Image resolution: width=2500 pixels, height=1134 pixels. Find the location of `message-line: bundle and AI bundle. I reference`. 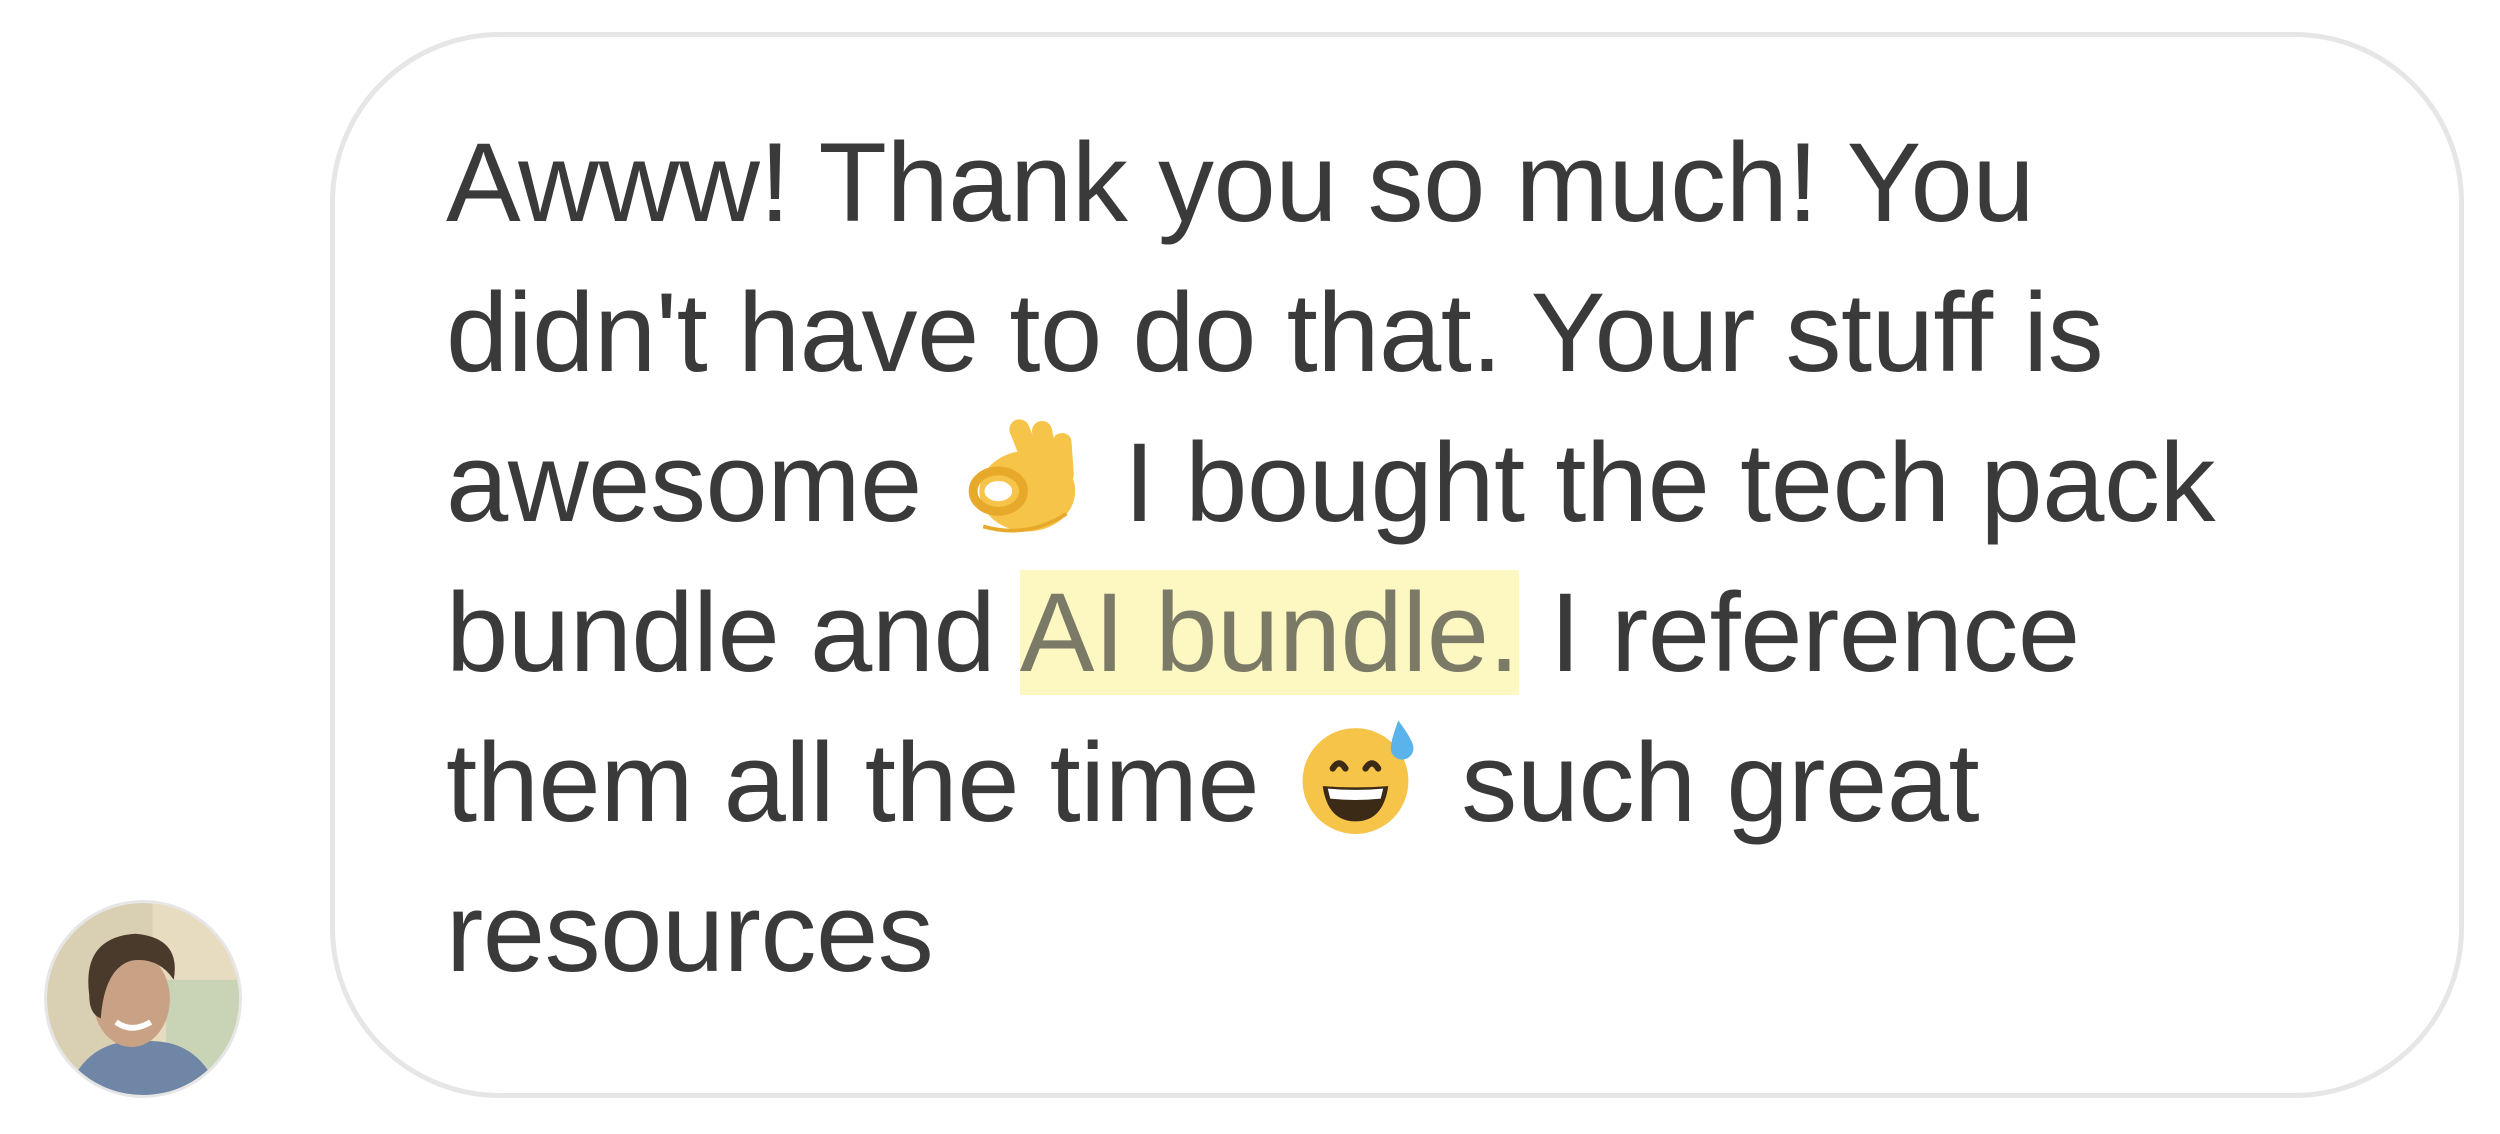

message-line: bundle and AI bundle. I reference is located at coordinates (1416, 633).